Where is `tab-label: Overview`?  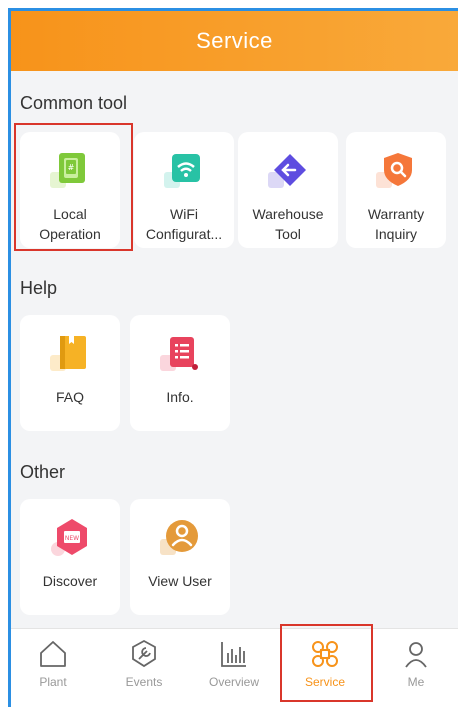
tab-label: Overview is located at coordinates (233, 682).